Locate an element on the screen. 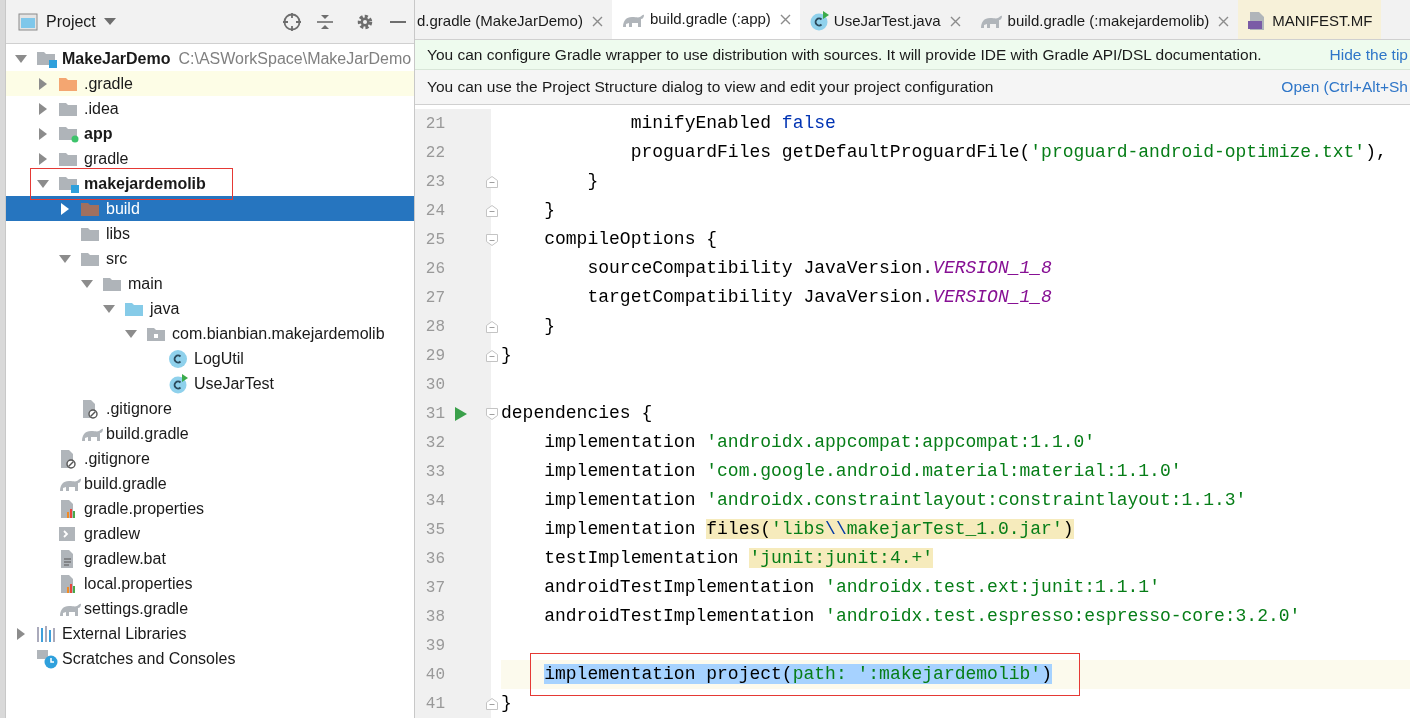  locate-icon is located at coordinates (292, 21).